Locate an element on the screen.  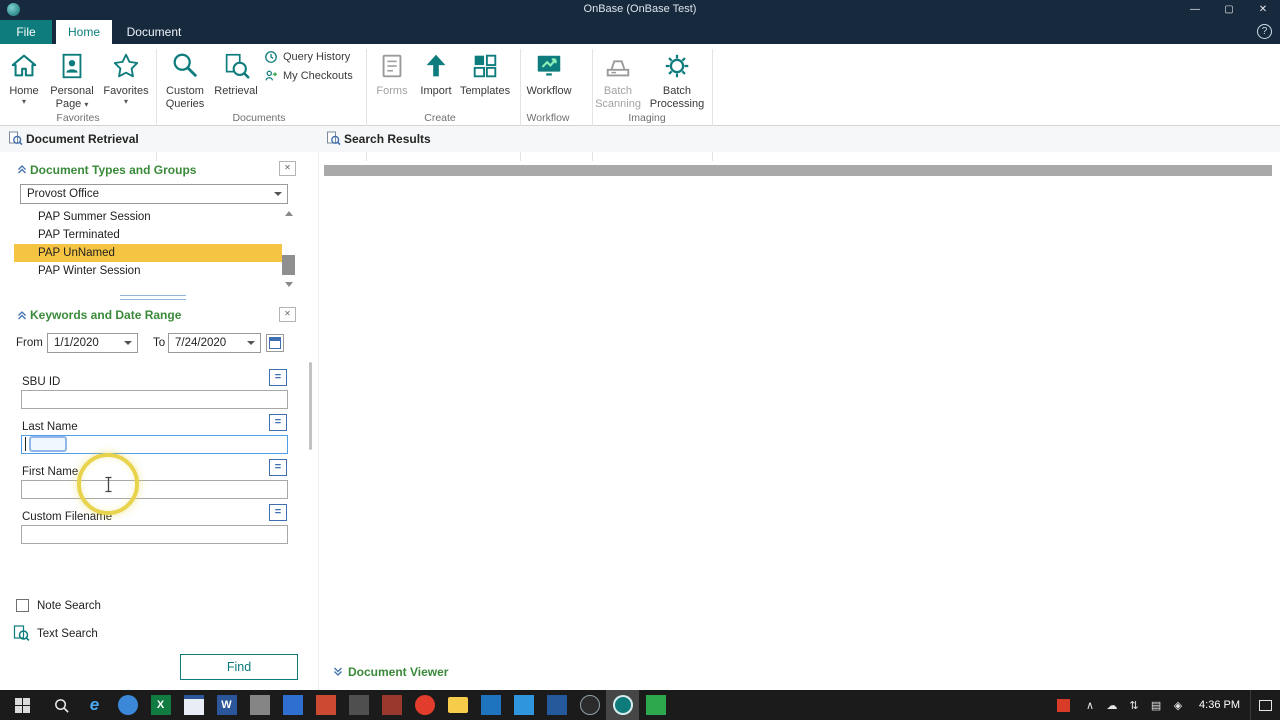
document-group-select: Provost Office is located at coordinates (154, 194).